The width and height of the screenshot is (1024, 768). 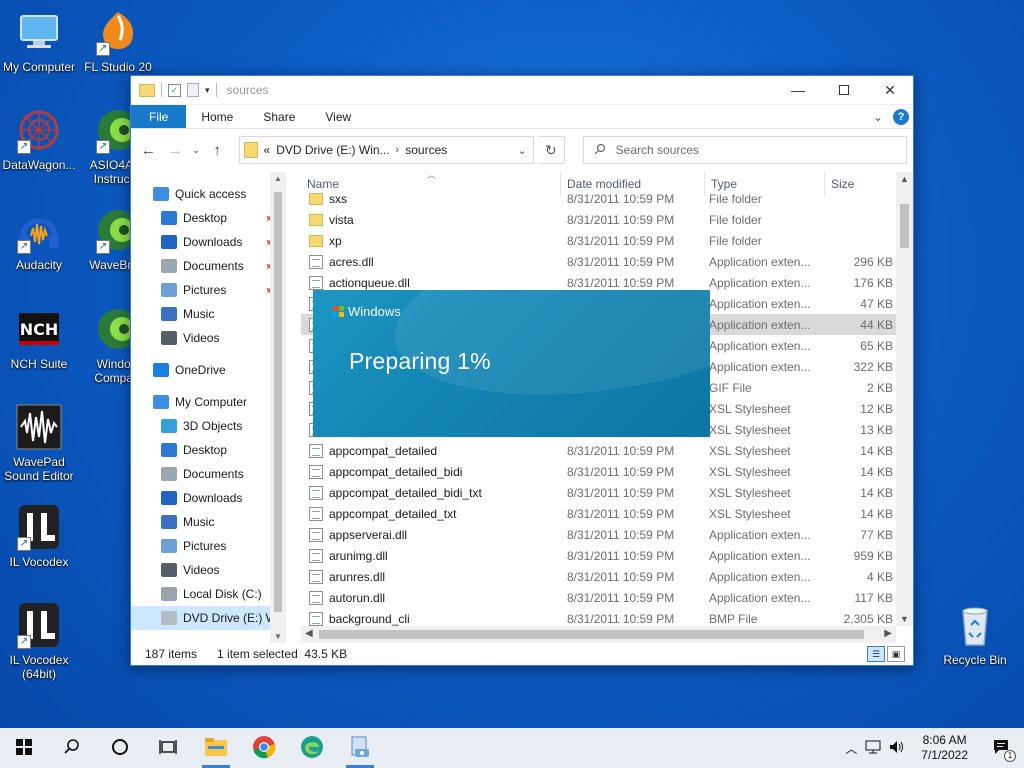 I want to click on nav-item: Documents, so click(x=208, y=474).